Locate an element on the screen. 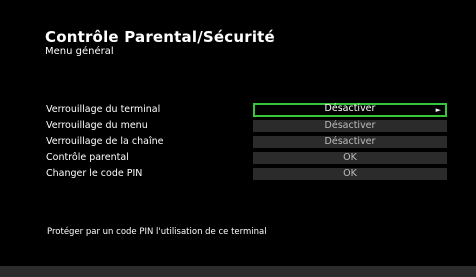 The height and width of the screenshot is (277, 476). menu-row-label: Verrouillage du menu is located at coordinates (97, 125).